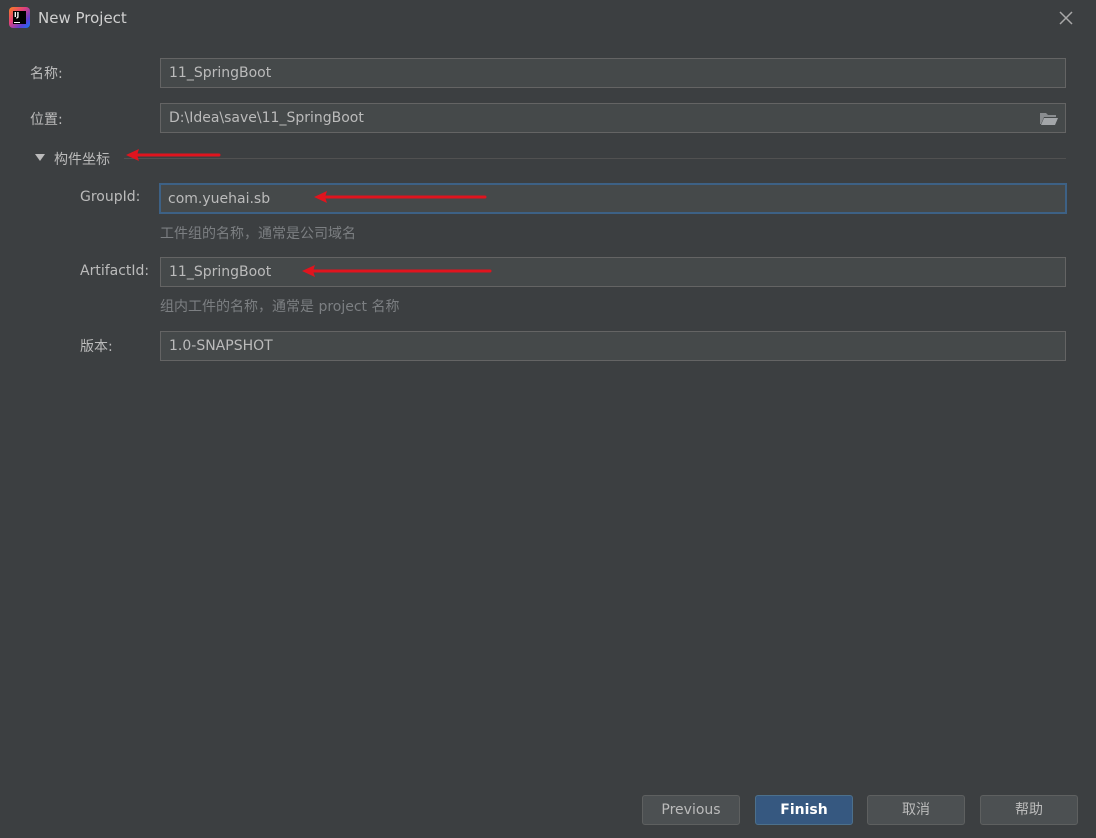 This screenshot has height=838, width=1096. I want to click on name-label: 名称:, so click(46, 74).